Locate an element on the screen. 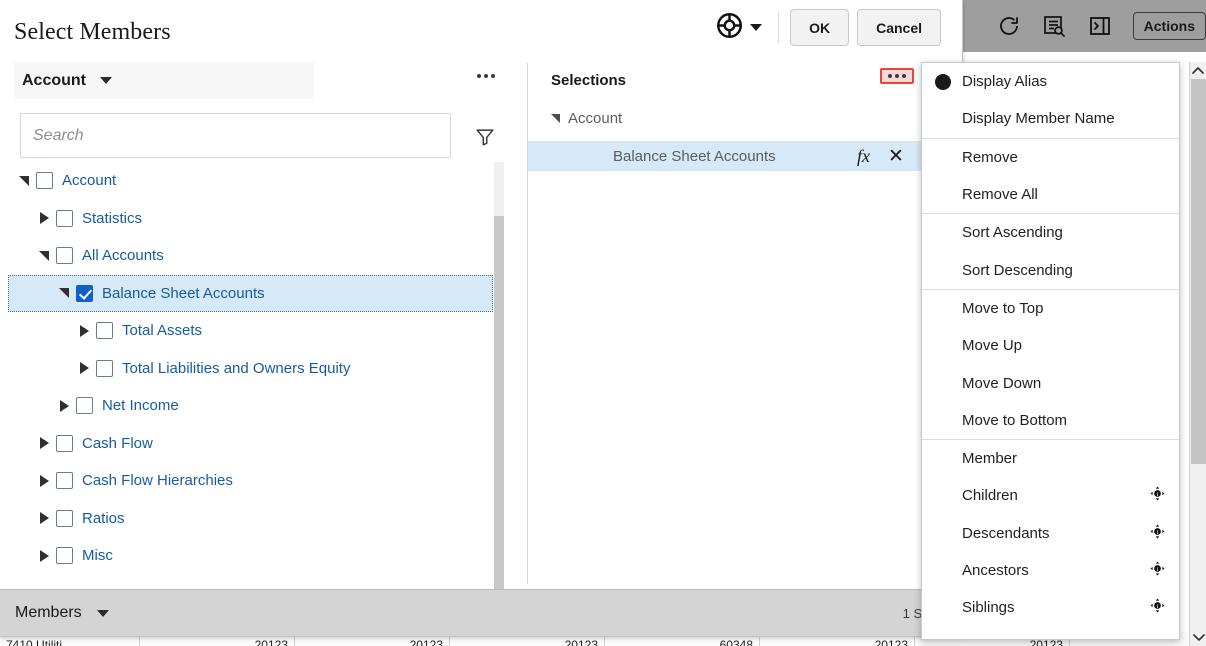 The width and height of the screenshot is (1206, 646). close-x-icon: ✕ is located at coordinates (896, 156).